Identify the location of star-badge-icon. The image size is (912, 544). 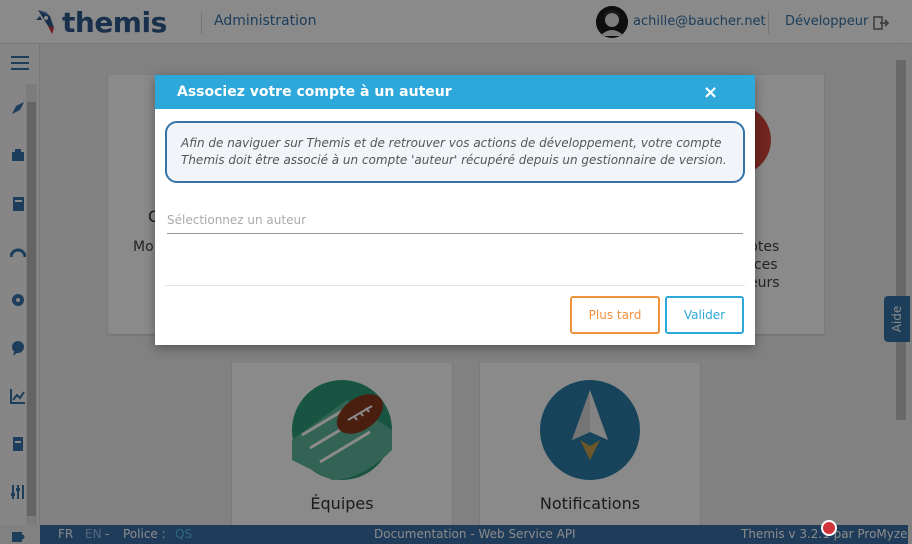
(829, 528).